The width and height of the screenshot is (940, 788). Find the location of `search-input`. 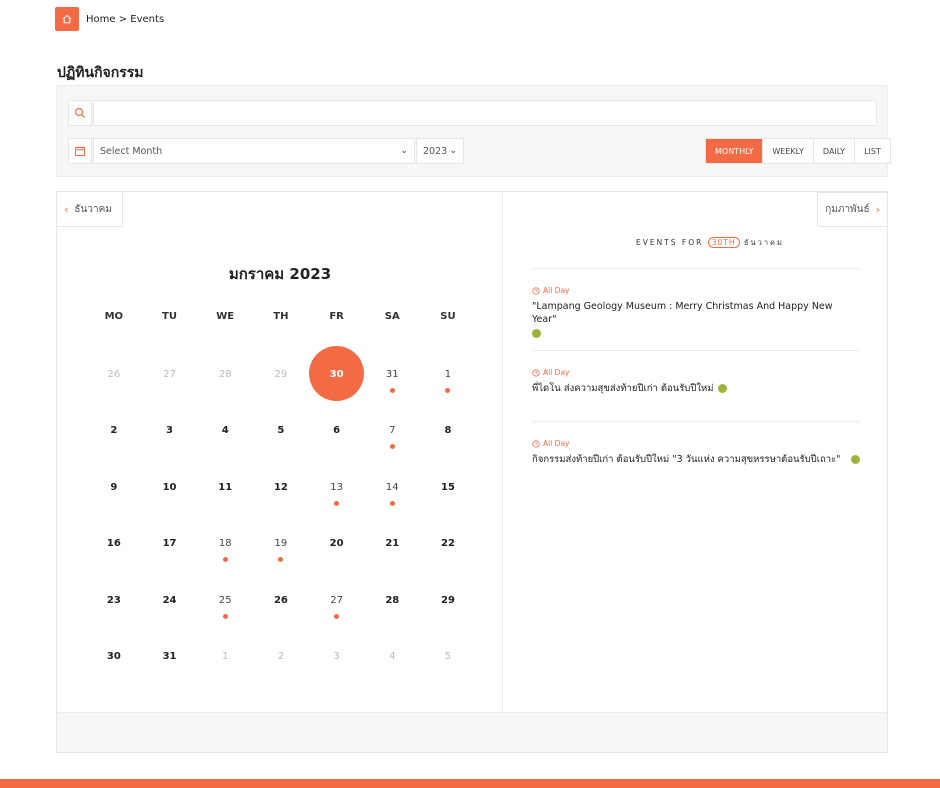

search-input is located at coordinates (485, 113).